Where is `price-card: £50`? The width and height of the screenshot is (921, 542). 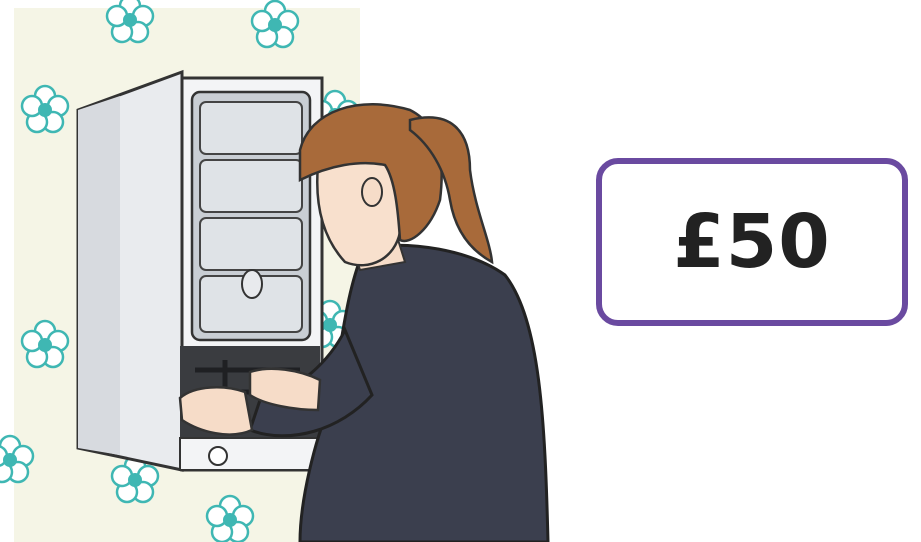
price-card: £50 is located at coordinates (752, 242).